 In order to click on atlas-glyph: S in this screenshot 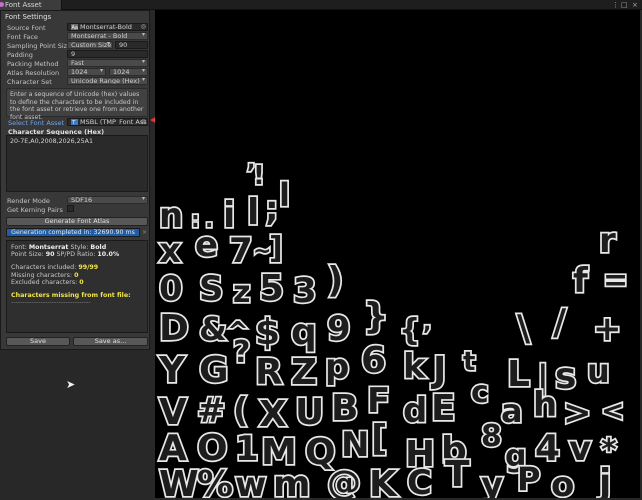, I will do `click(211, 289)`.